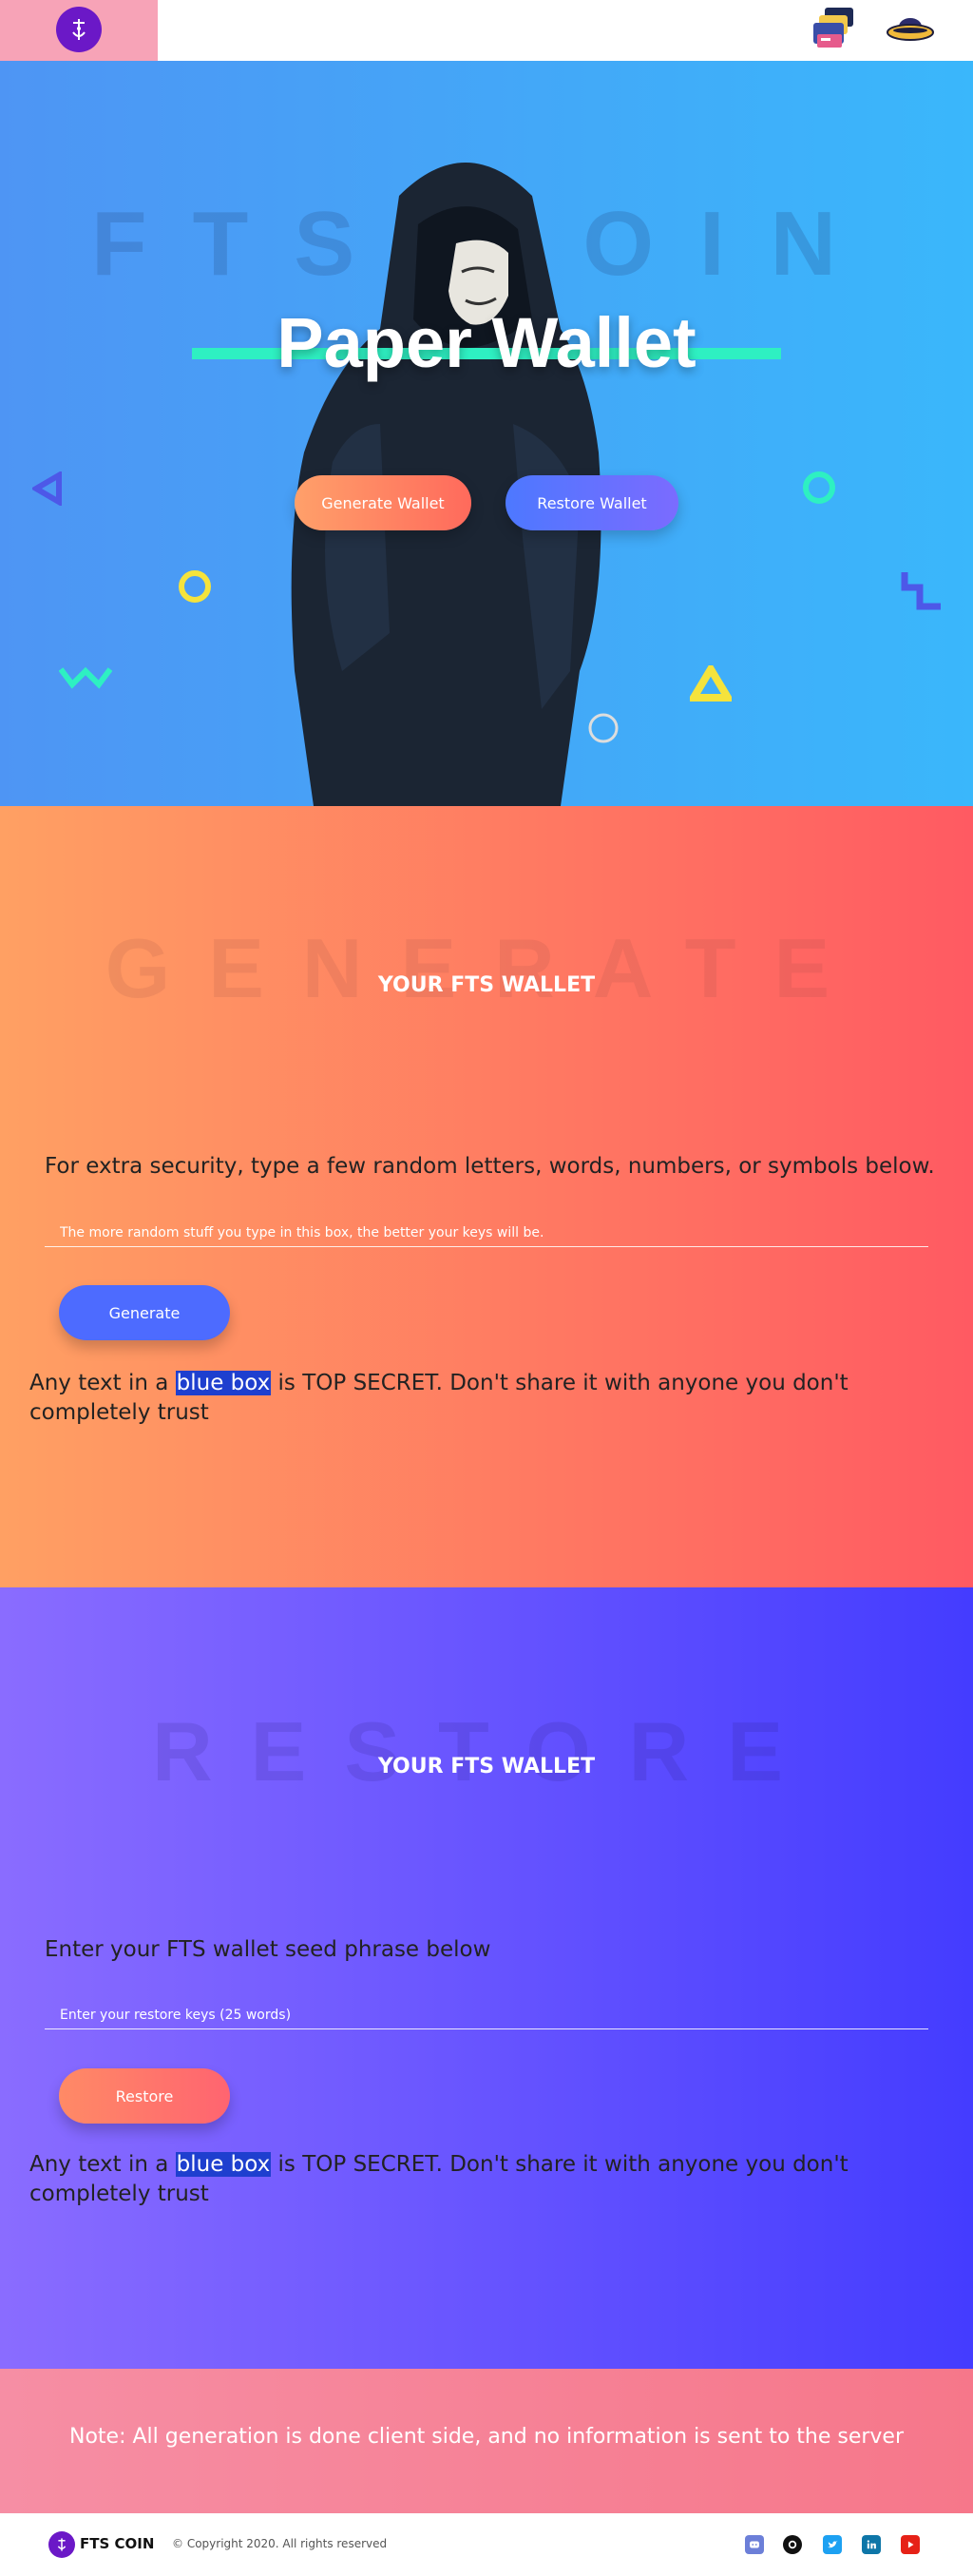 The height and width of the screenshot is (2576, 973). Describe the element at coordinates (61, 2544) in the screenshot. I see `footer-logo-icon` at that location.